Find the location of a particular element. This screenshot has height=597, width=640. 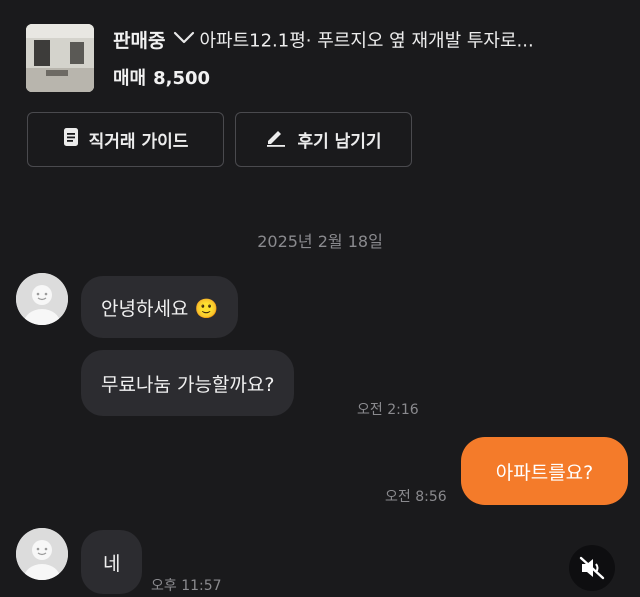

my-message-bubble: 아파트를요? is located at coordinates (544, 471).